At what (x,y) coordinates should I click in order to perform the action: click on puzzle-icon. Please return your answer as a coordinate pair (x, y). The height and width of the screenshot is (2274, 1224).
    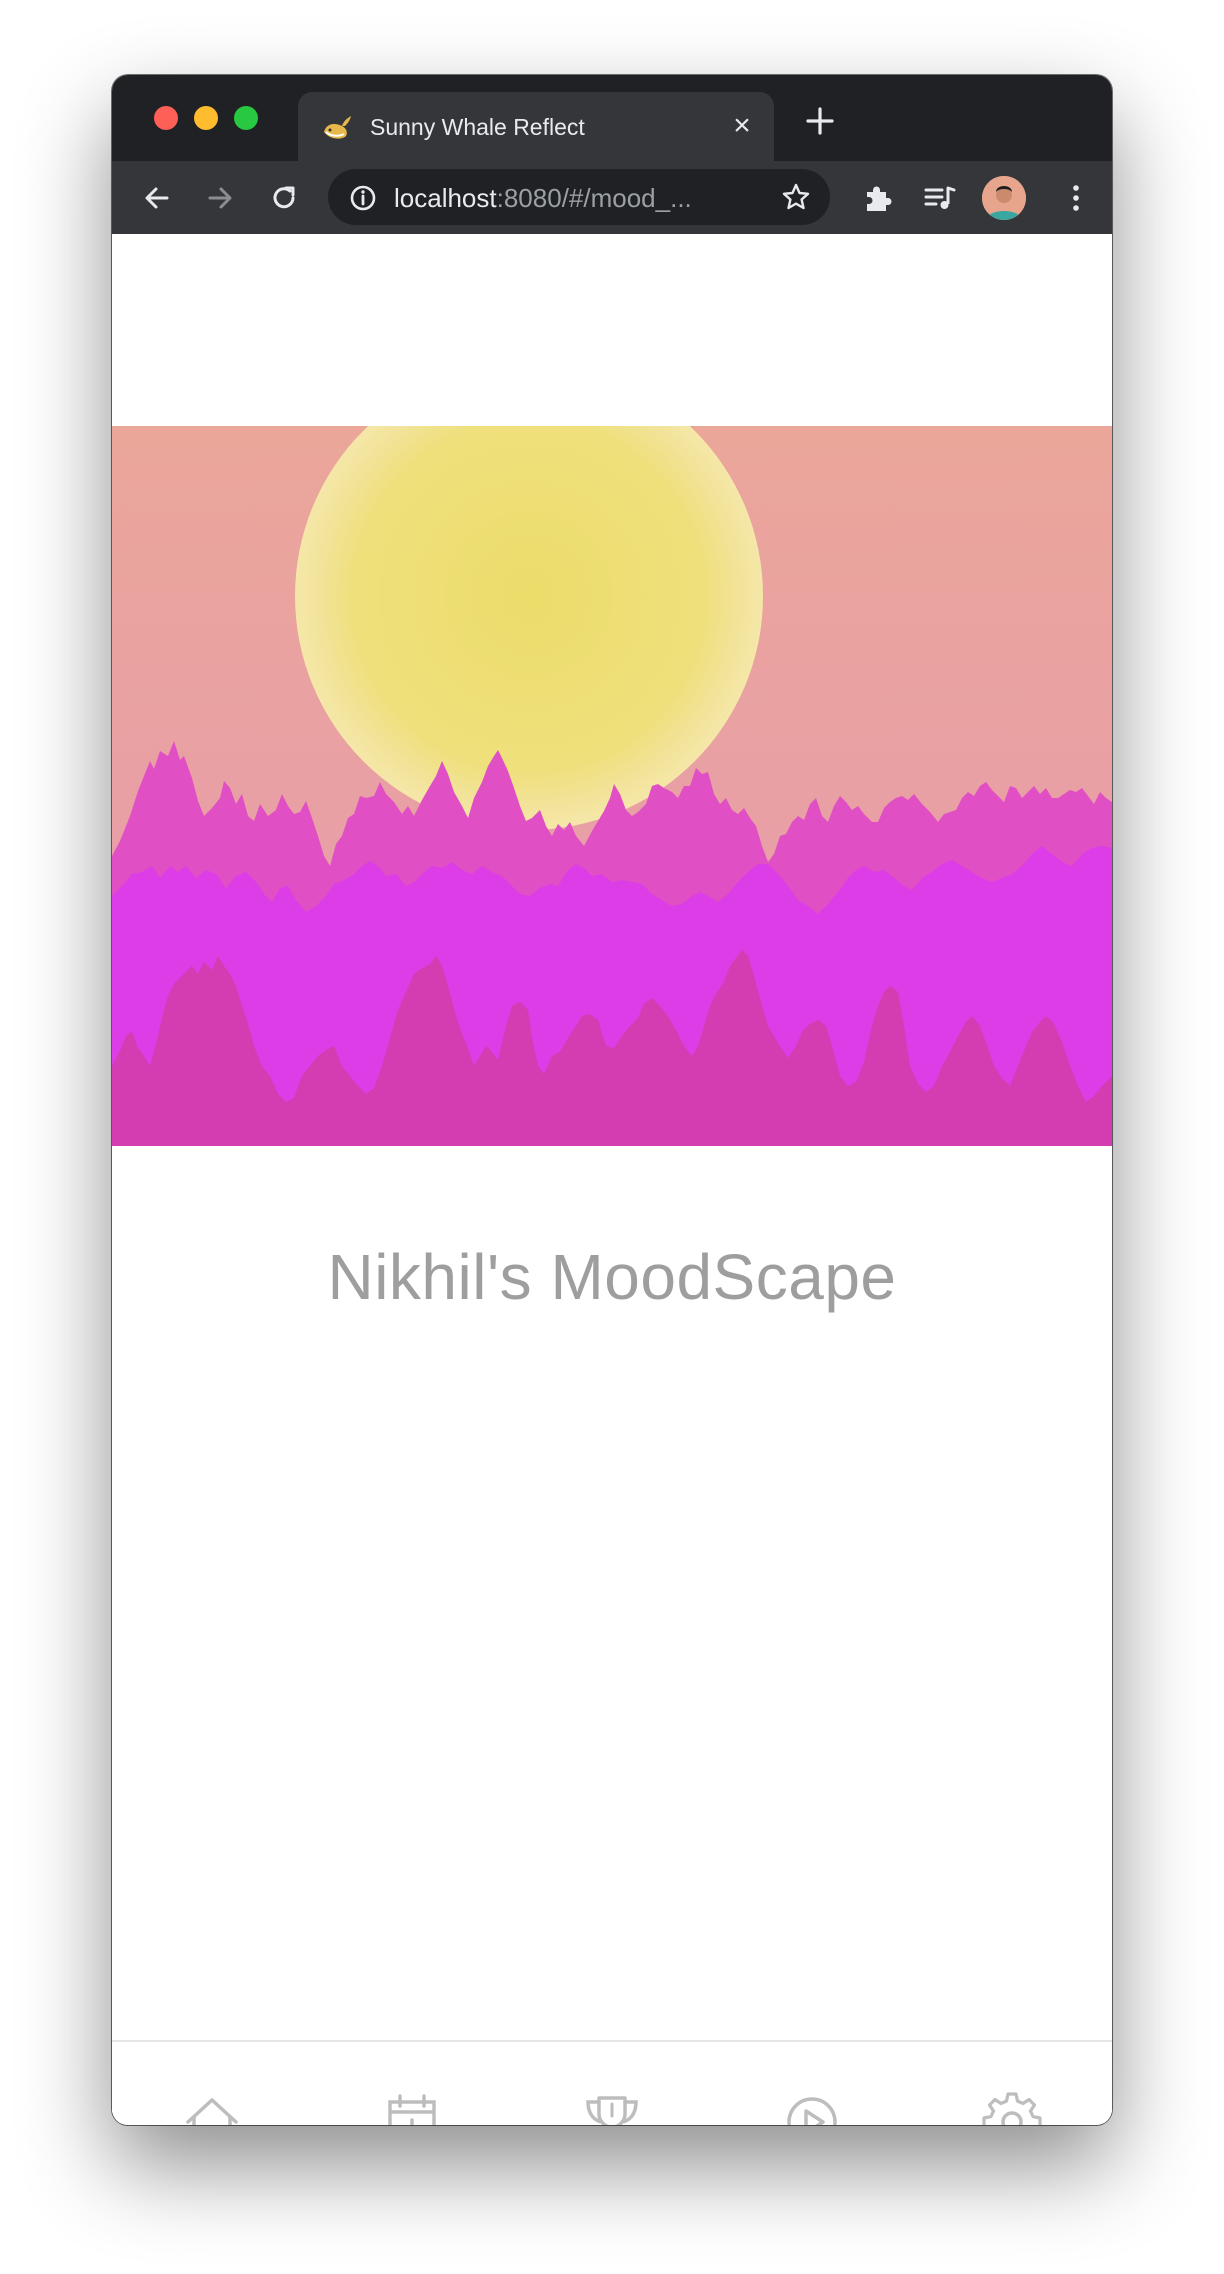
    Looking at the image, I should click on (878, 198).